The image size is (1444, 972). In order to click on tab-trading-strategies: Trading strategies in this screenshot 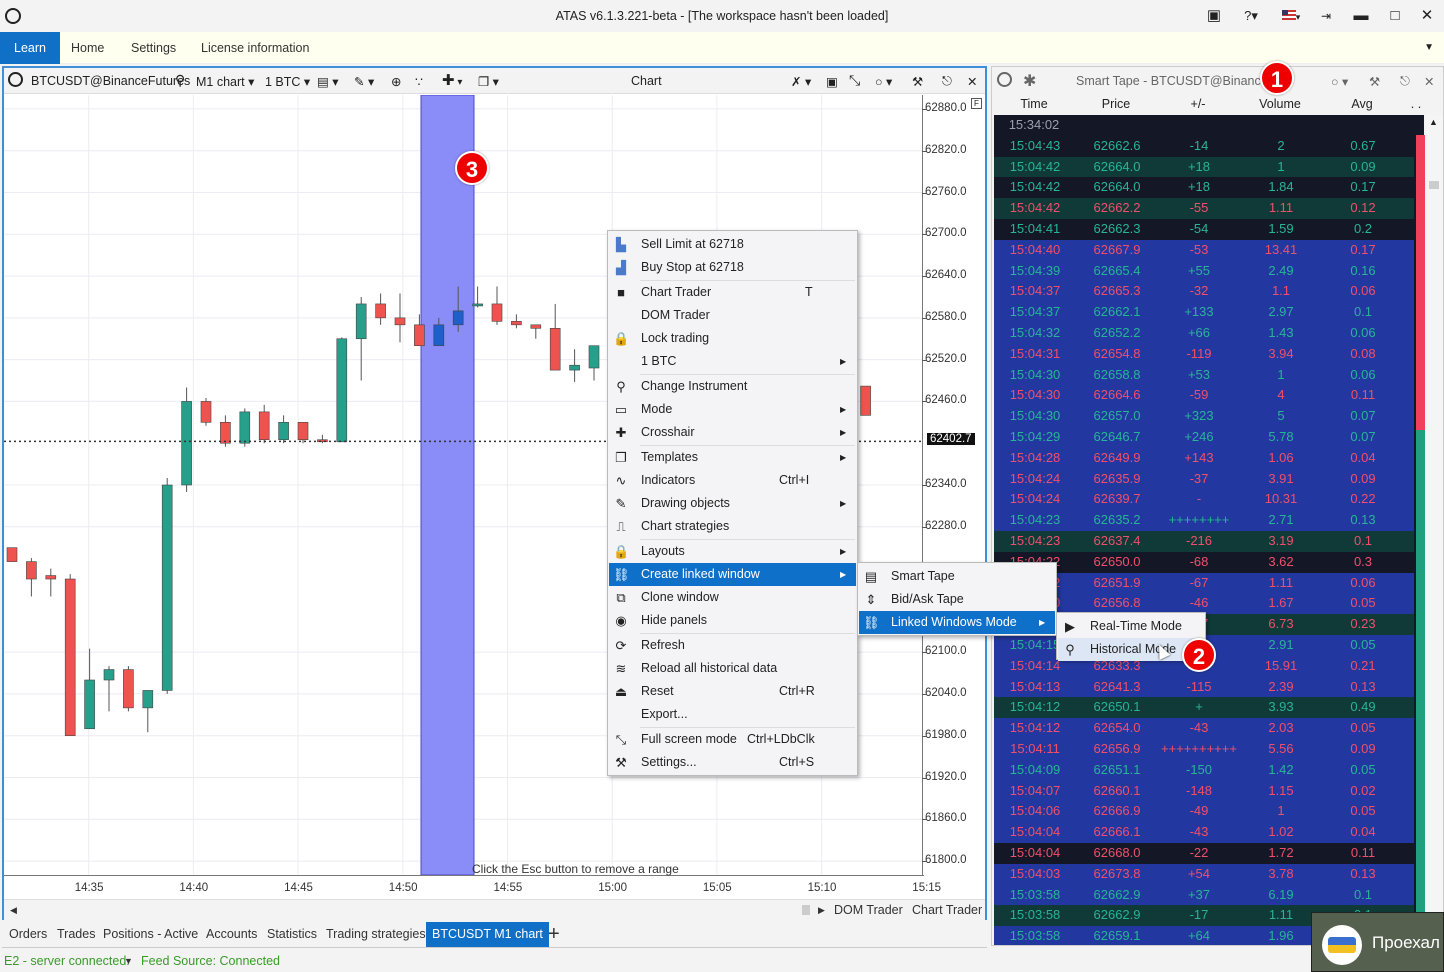, I will do `click(376, 934)`.